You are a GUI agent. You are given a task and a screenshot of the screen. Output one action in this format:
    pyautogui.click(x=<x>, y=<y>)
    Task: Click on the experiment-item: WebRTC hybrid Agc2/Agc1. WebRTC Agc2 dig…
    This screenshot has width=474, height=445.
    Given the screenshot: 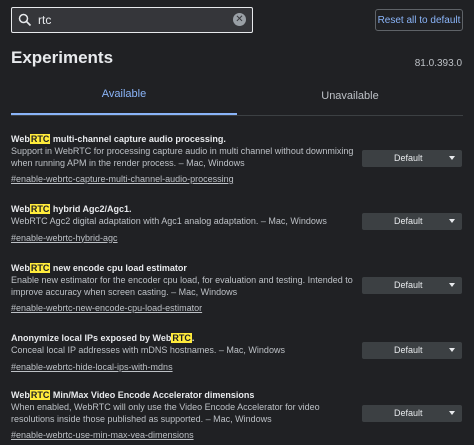 What is the action you would take?
    pyautogui.click(x=237, y=224)
    